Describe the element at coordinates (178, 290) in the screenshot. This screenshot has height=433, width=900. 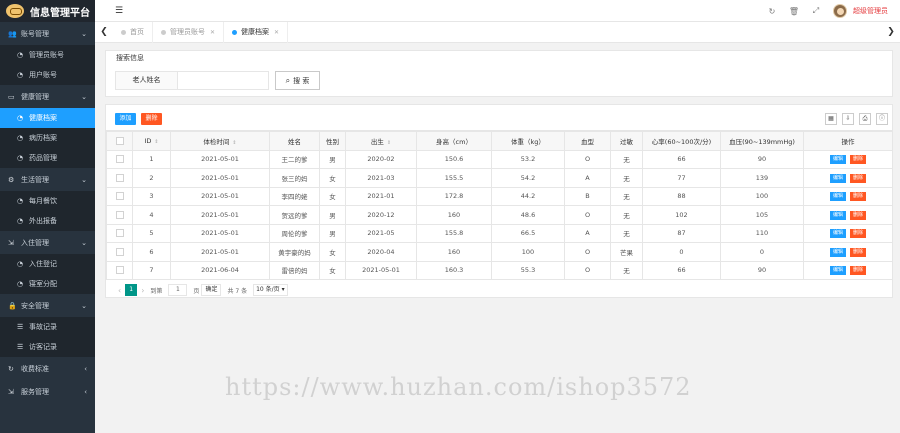
I see `goto-page-input: 1` at that location.